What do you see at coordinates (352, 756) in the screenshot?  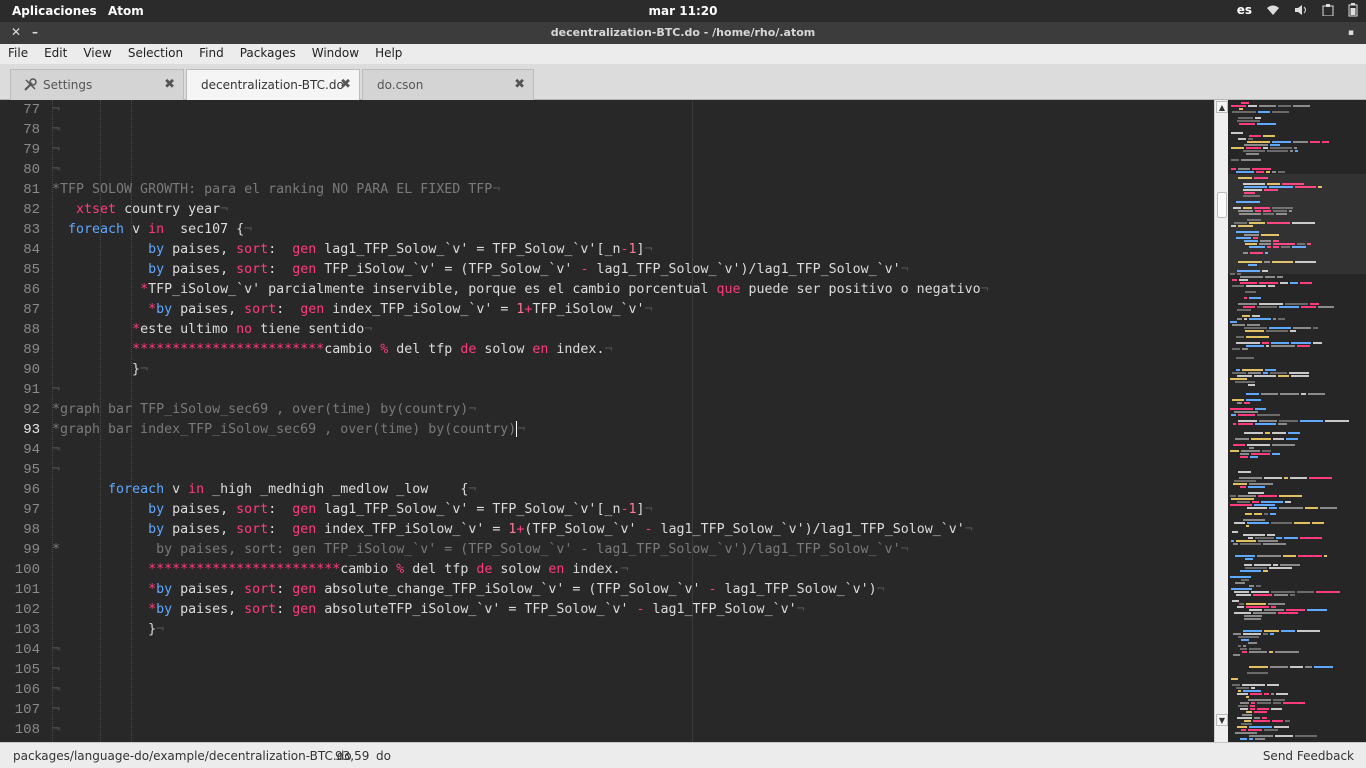 I see `cursor-position: 93,59` at bounding box center [352, 756].